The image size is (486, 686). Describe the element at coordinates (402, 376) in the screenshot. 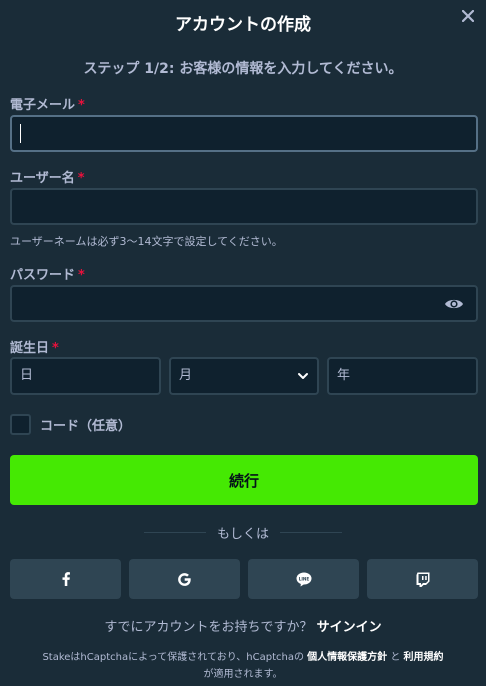

I see `year-input: 年` at that location.